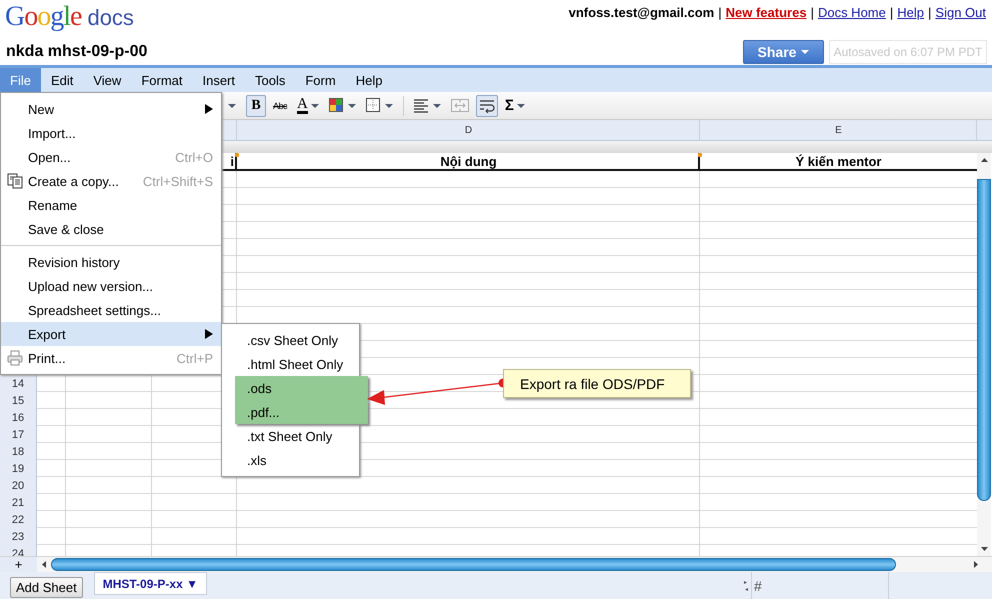  What do you see at coordinates (18, 486) in the screenshot?
I see `row-number: 20` at bounding box center [18, 486].